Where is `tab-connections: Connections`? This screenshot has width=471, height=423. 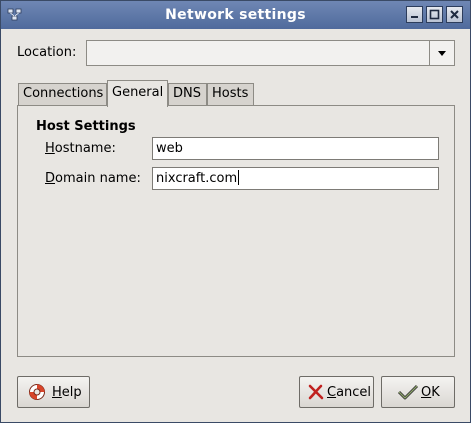 tab-connections: Connections is located at coordinates (62, 94).